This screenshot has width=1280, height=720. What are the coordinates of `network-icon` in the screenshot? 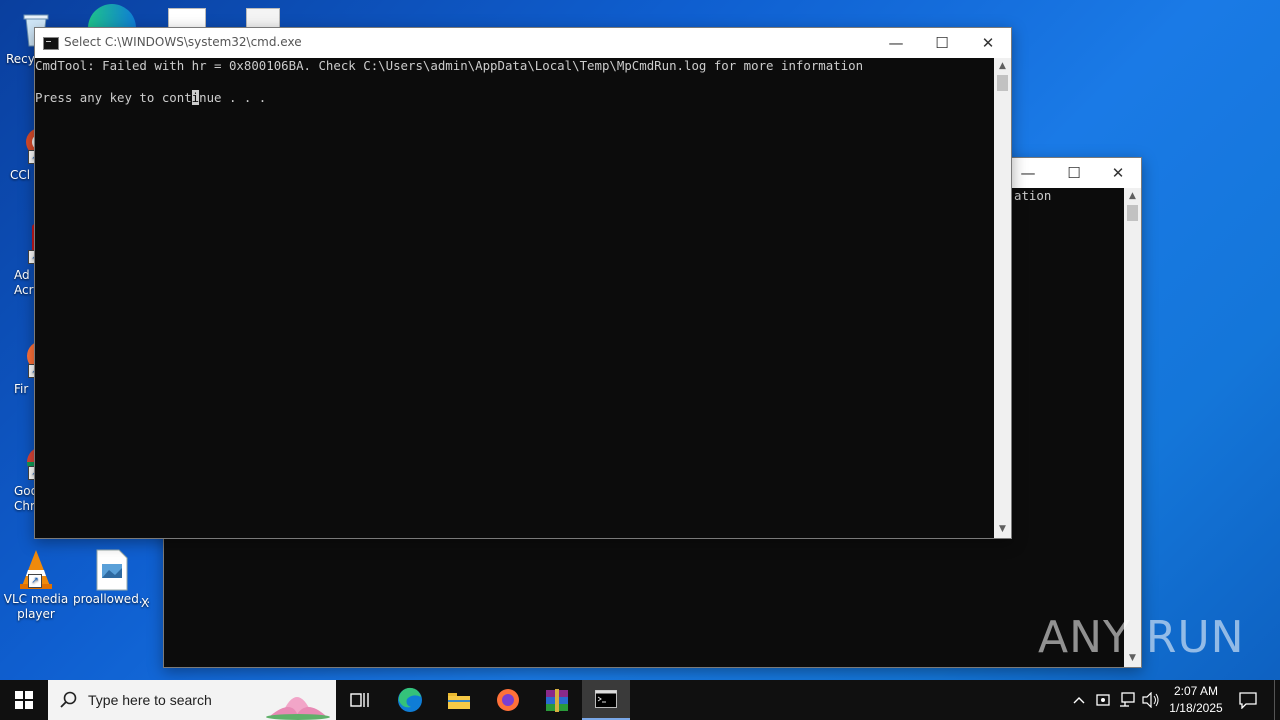 It's located at (1127, 699).